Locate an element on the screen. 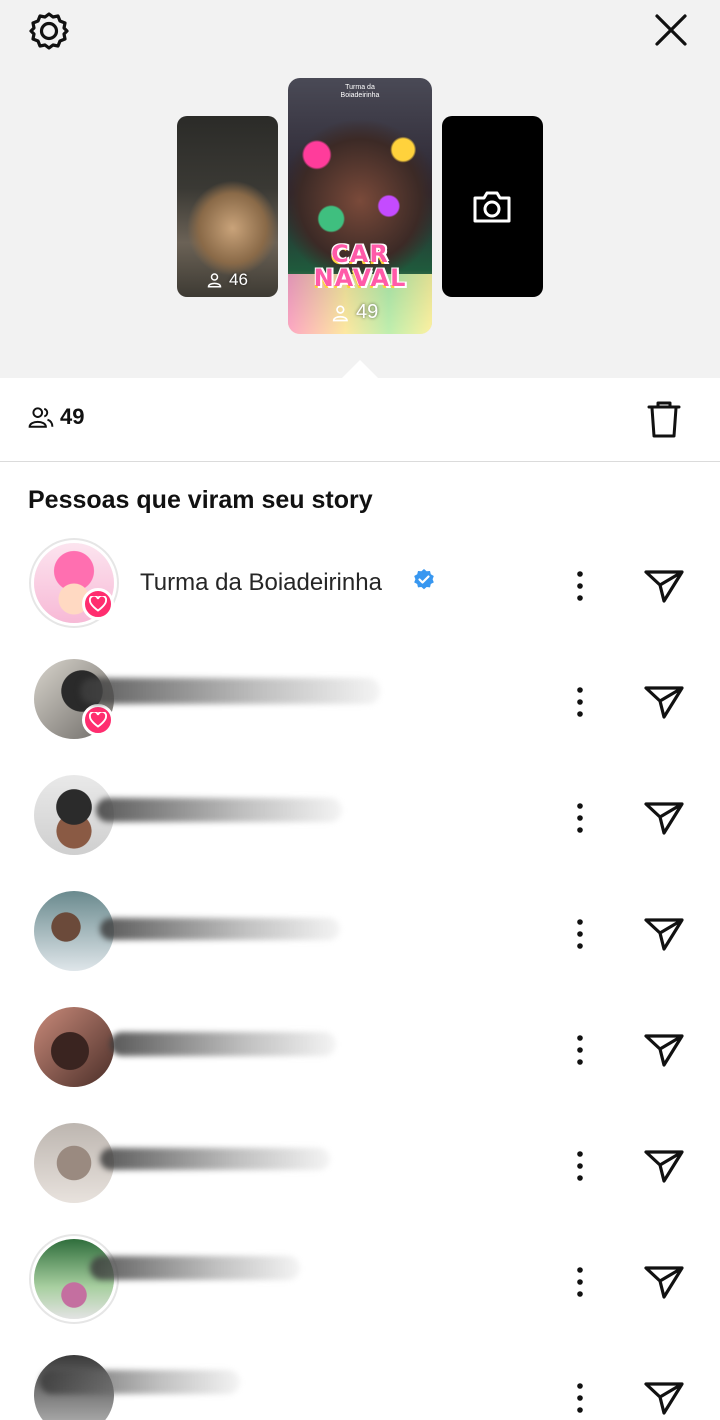 The image size is (720, 1420). story-stats-bar: 49 is located at coordinates (360, 420).